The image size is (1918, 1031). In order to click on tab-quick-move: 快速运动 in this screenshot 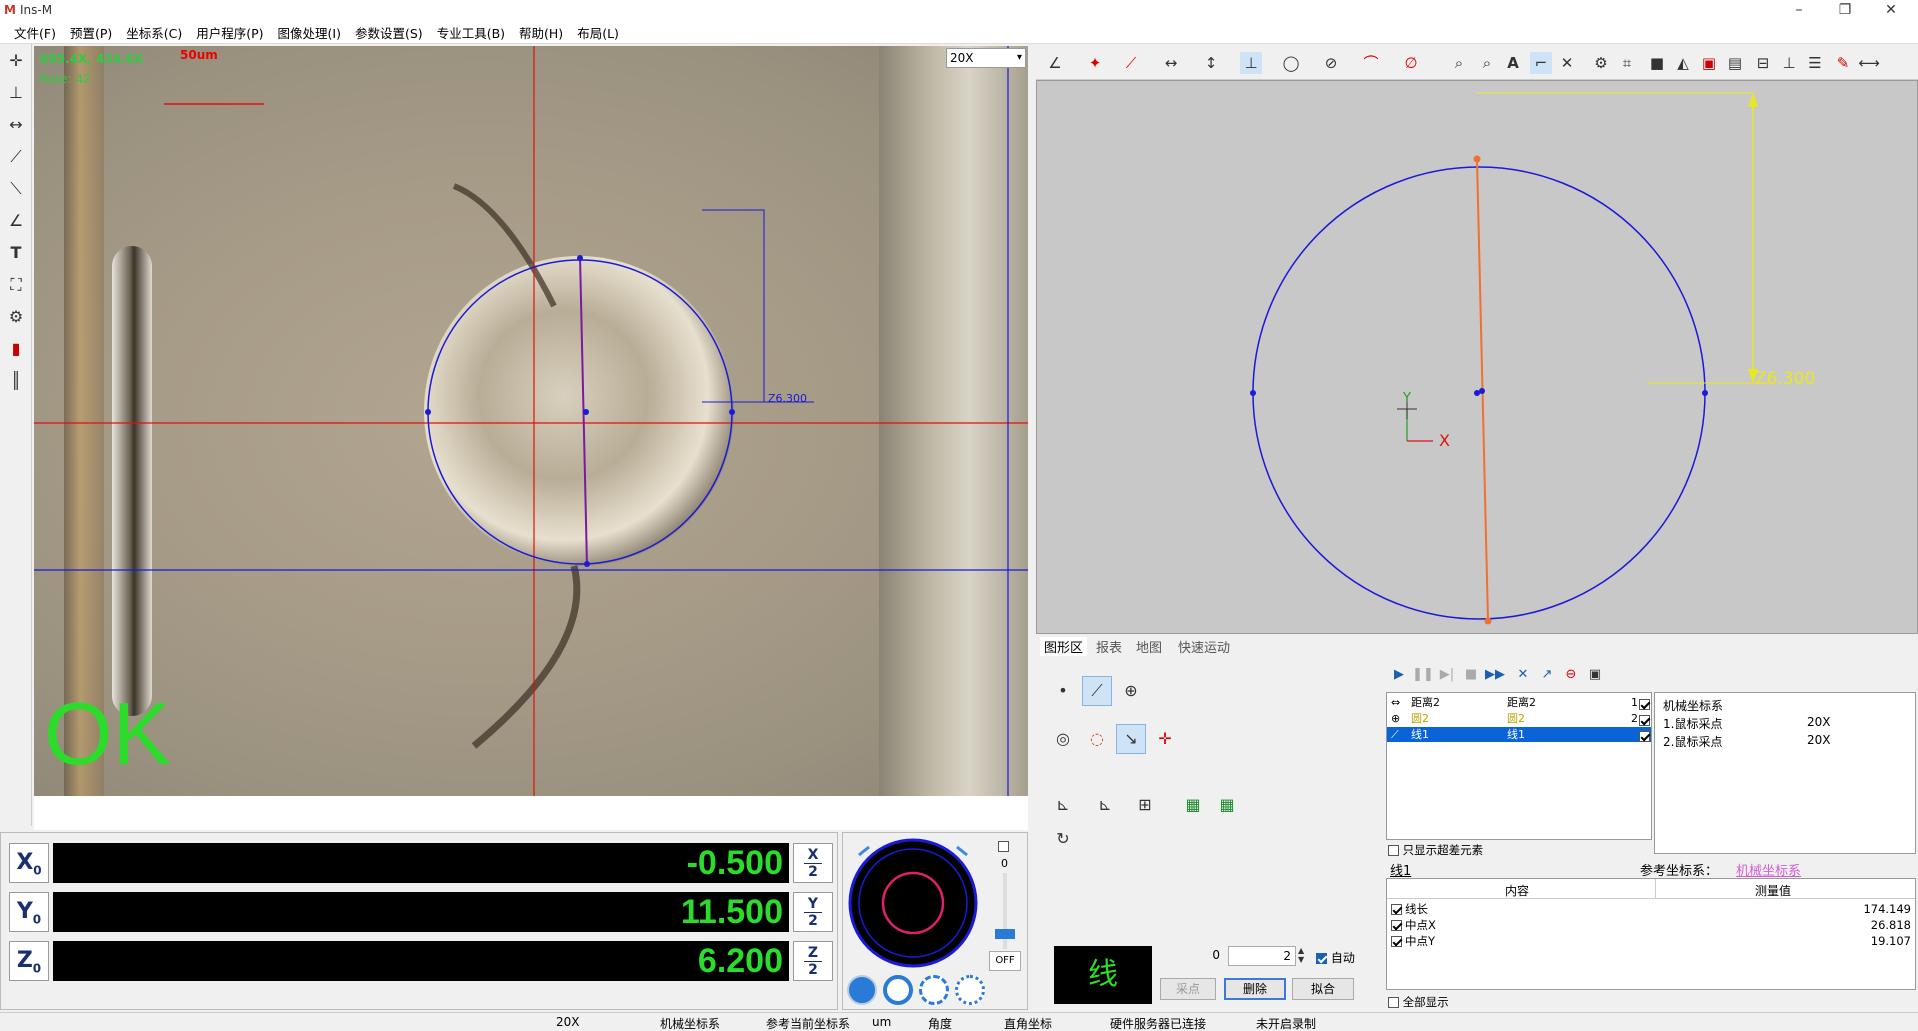, I will do `click(1204, 646)`.